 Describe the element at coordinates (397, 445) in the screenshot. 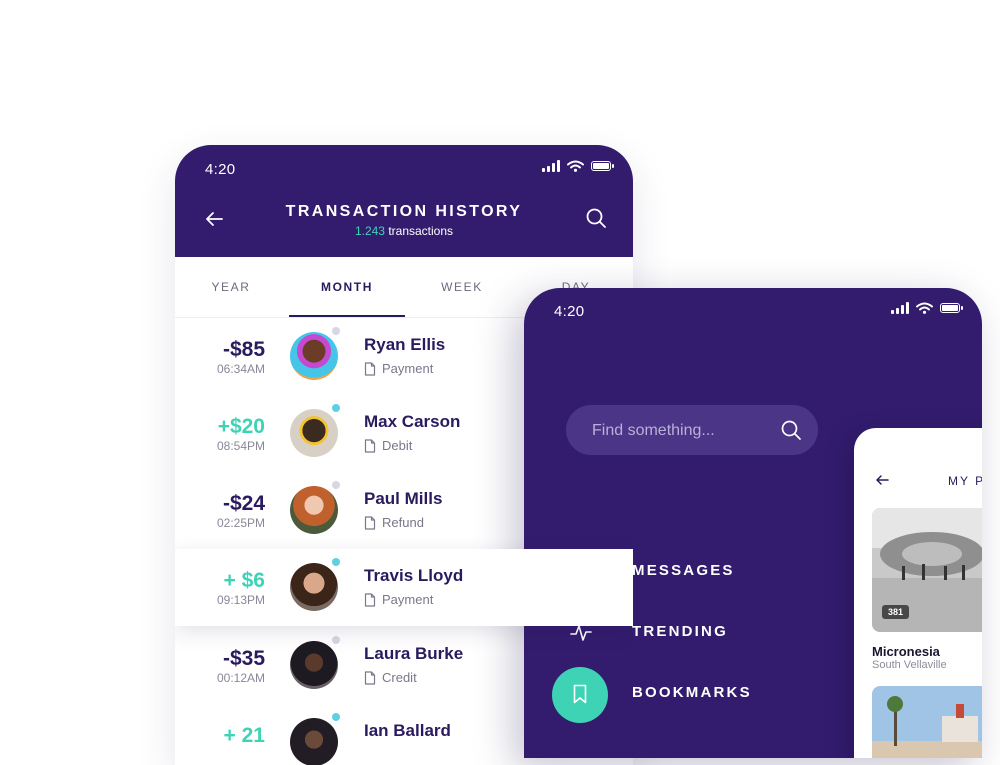

I see `transaction-type-label: Debit` at that location.